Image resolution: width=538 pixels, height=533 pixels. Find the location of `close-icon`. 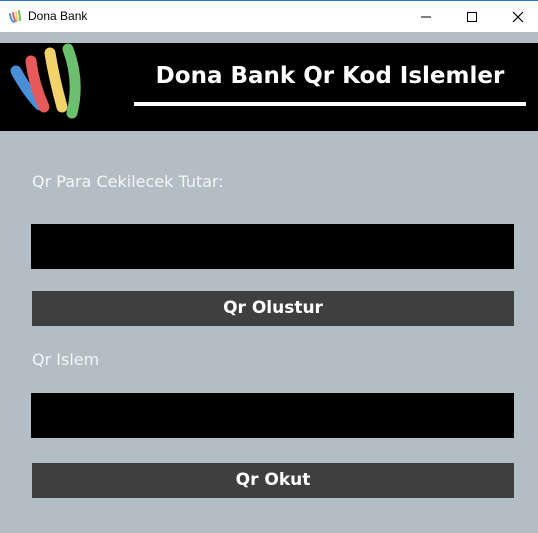

close-icon is located at coordinates (518, 17).